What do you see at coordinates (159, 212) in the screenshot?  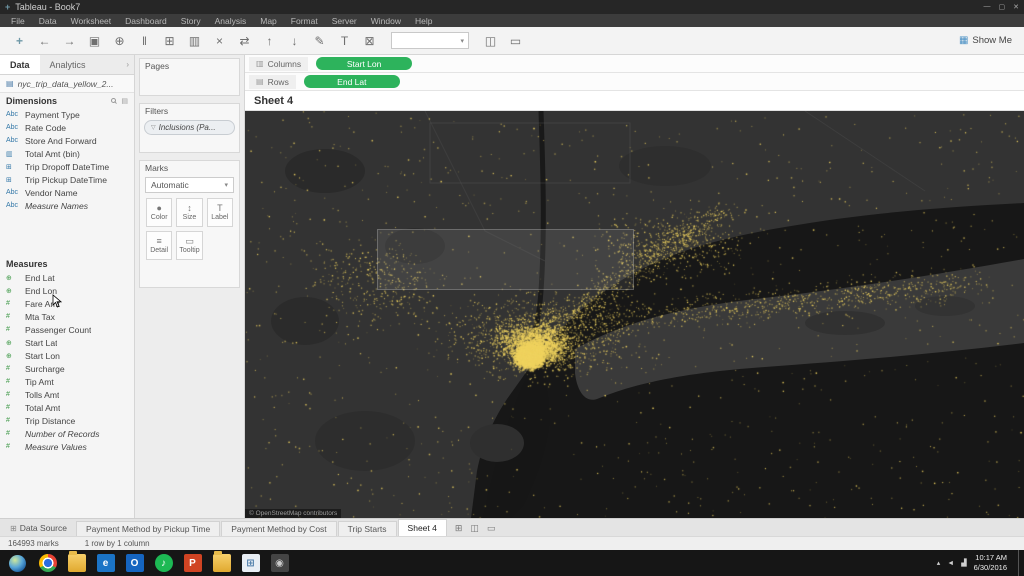 I see `color-button: ● Color` at bounding box center [159, 212].